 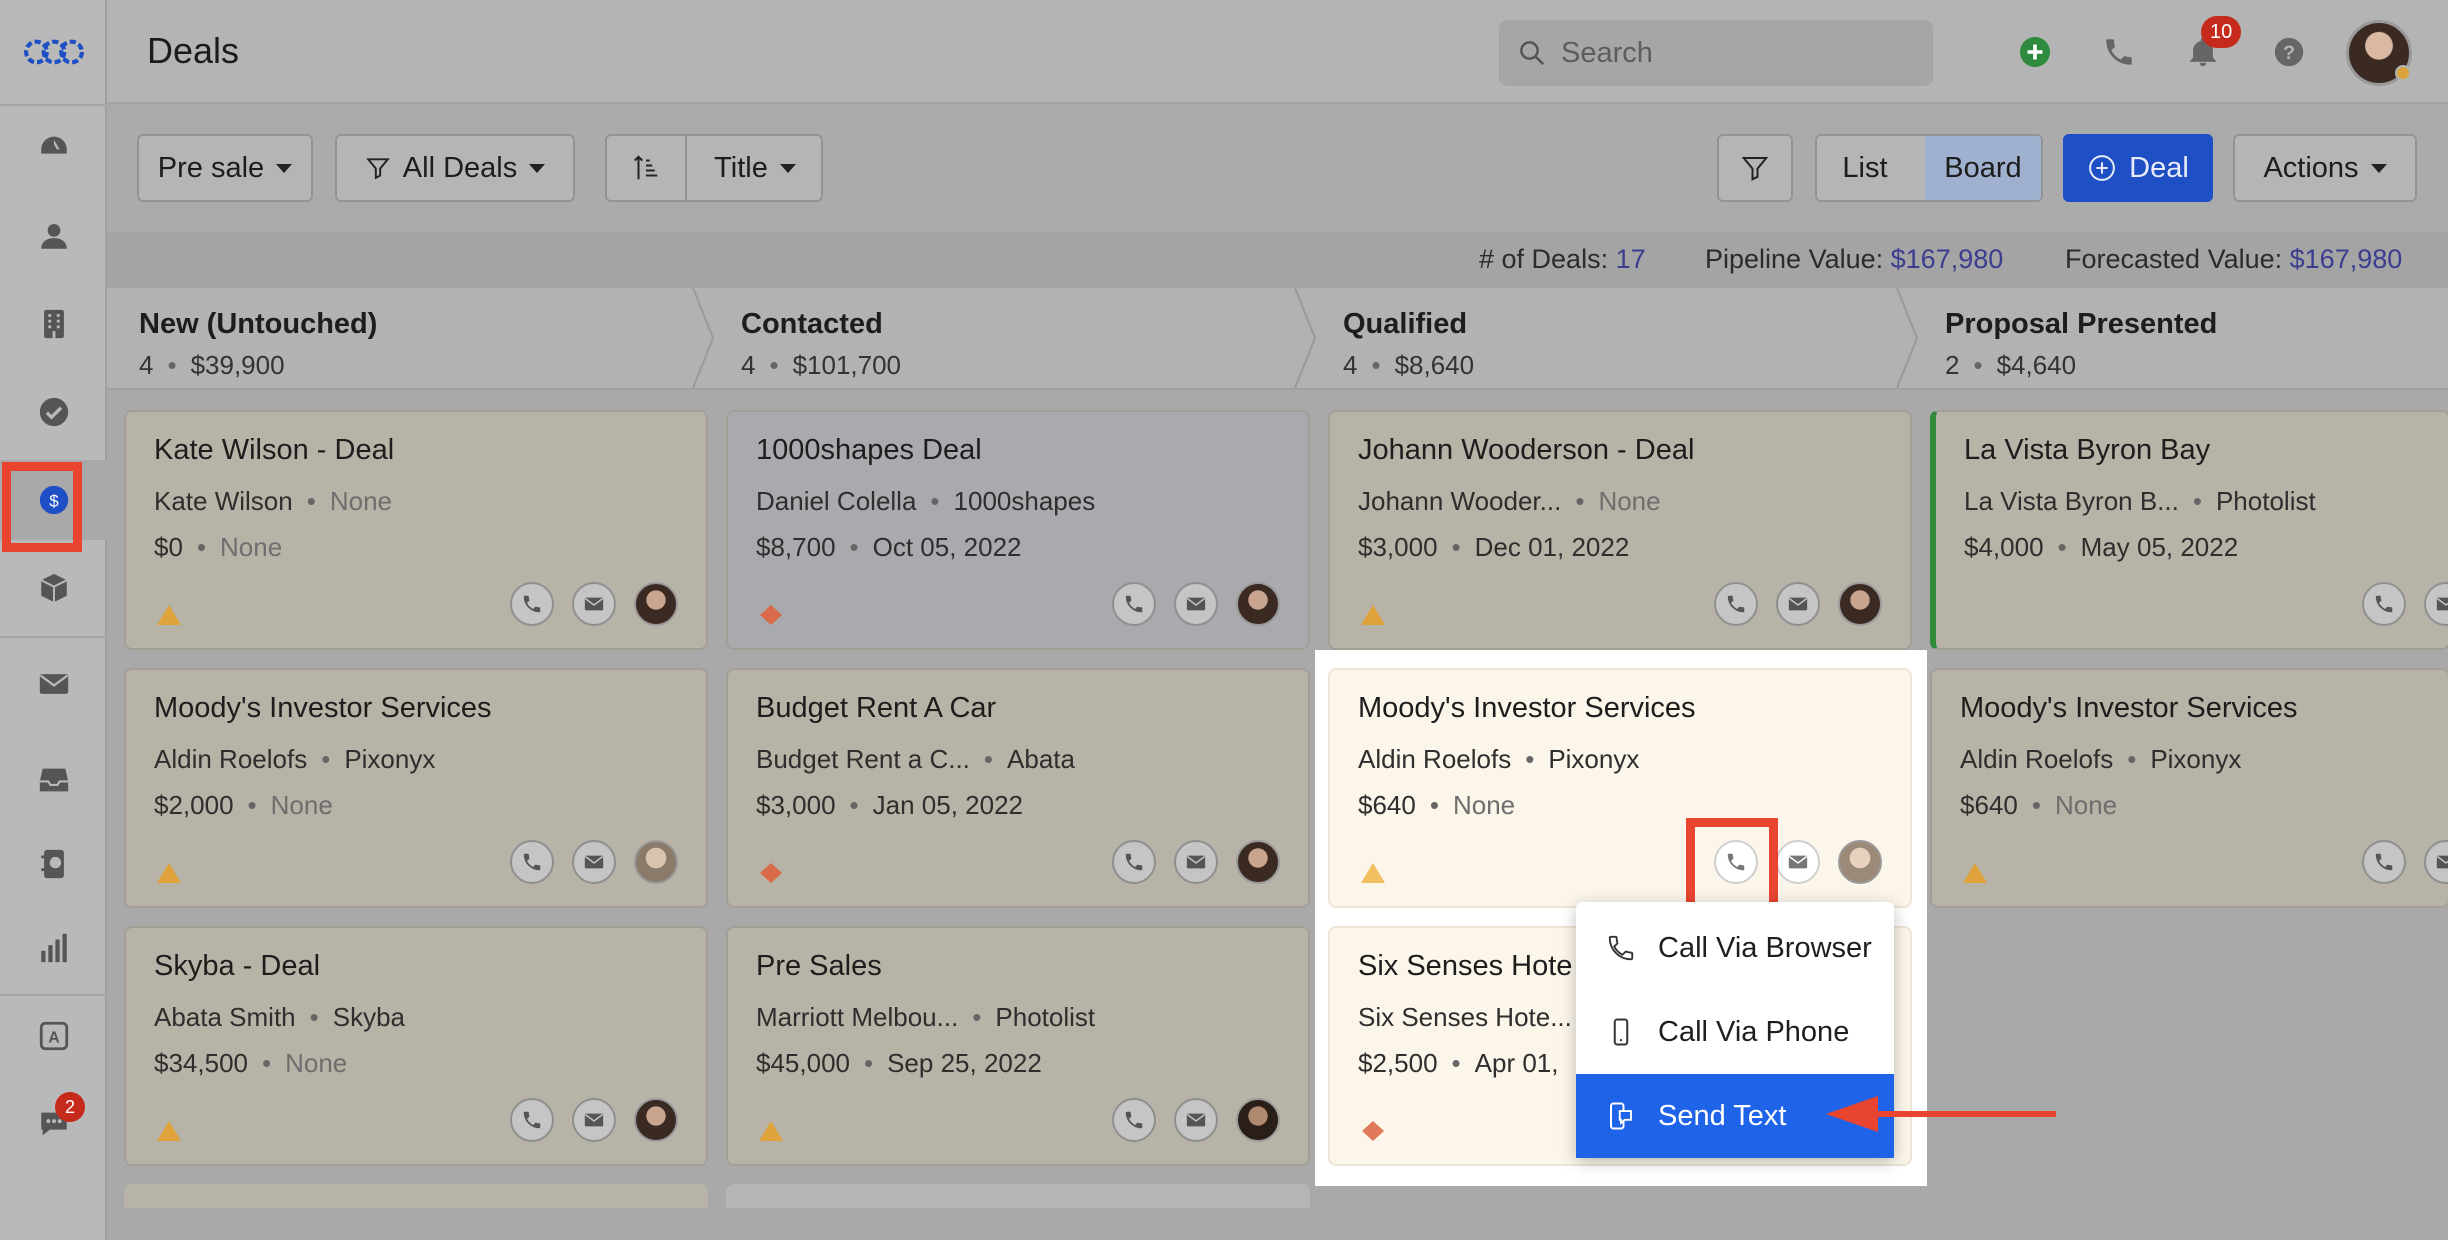 I want to click on advanced-filter-button, so click(x=1755, y=168).